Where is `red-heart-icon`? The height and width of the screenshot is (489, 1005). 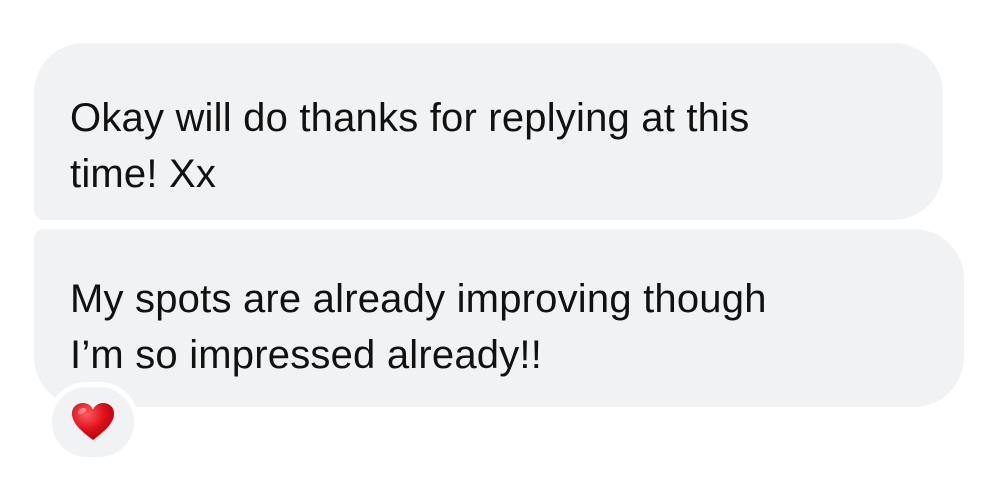
red-heart-icon is located at coordinates (93, 421).